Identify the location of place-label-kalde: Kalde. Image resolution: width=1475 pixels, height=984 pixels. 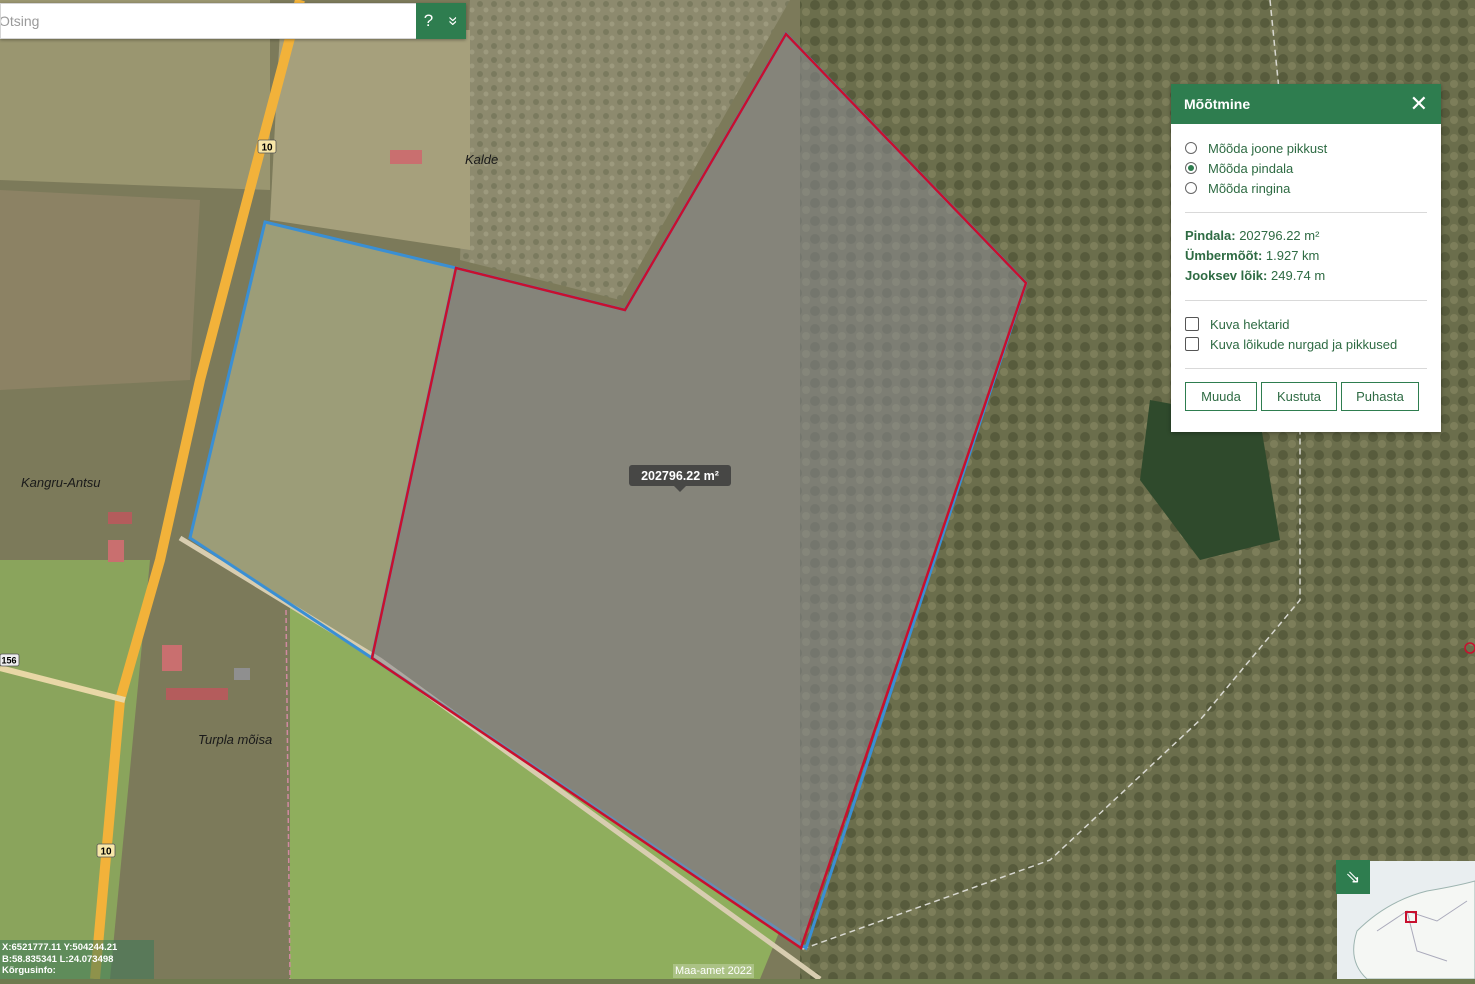
(481, 159).